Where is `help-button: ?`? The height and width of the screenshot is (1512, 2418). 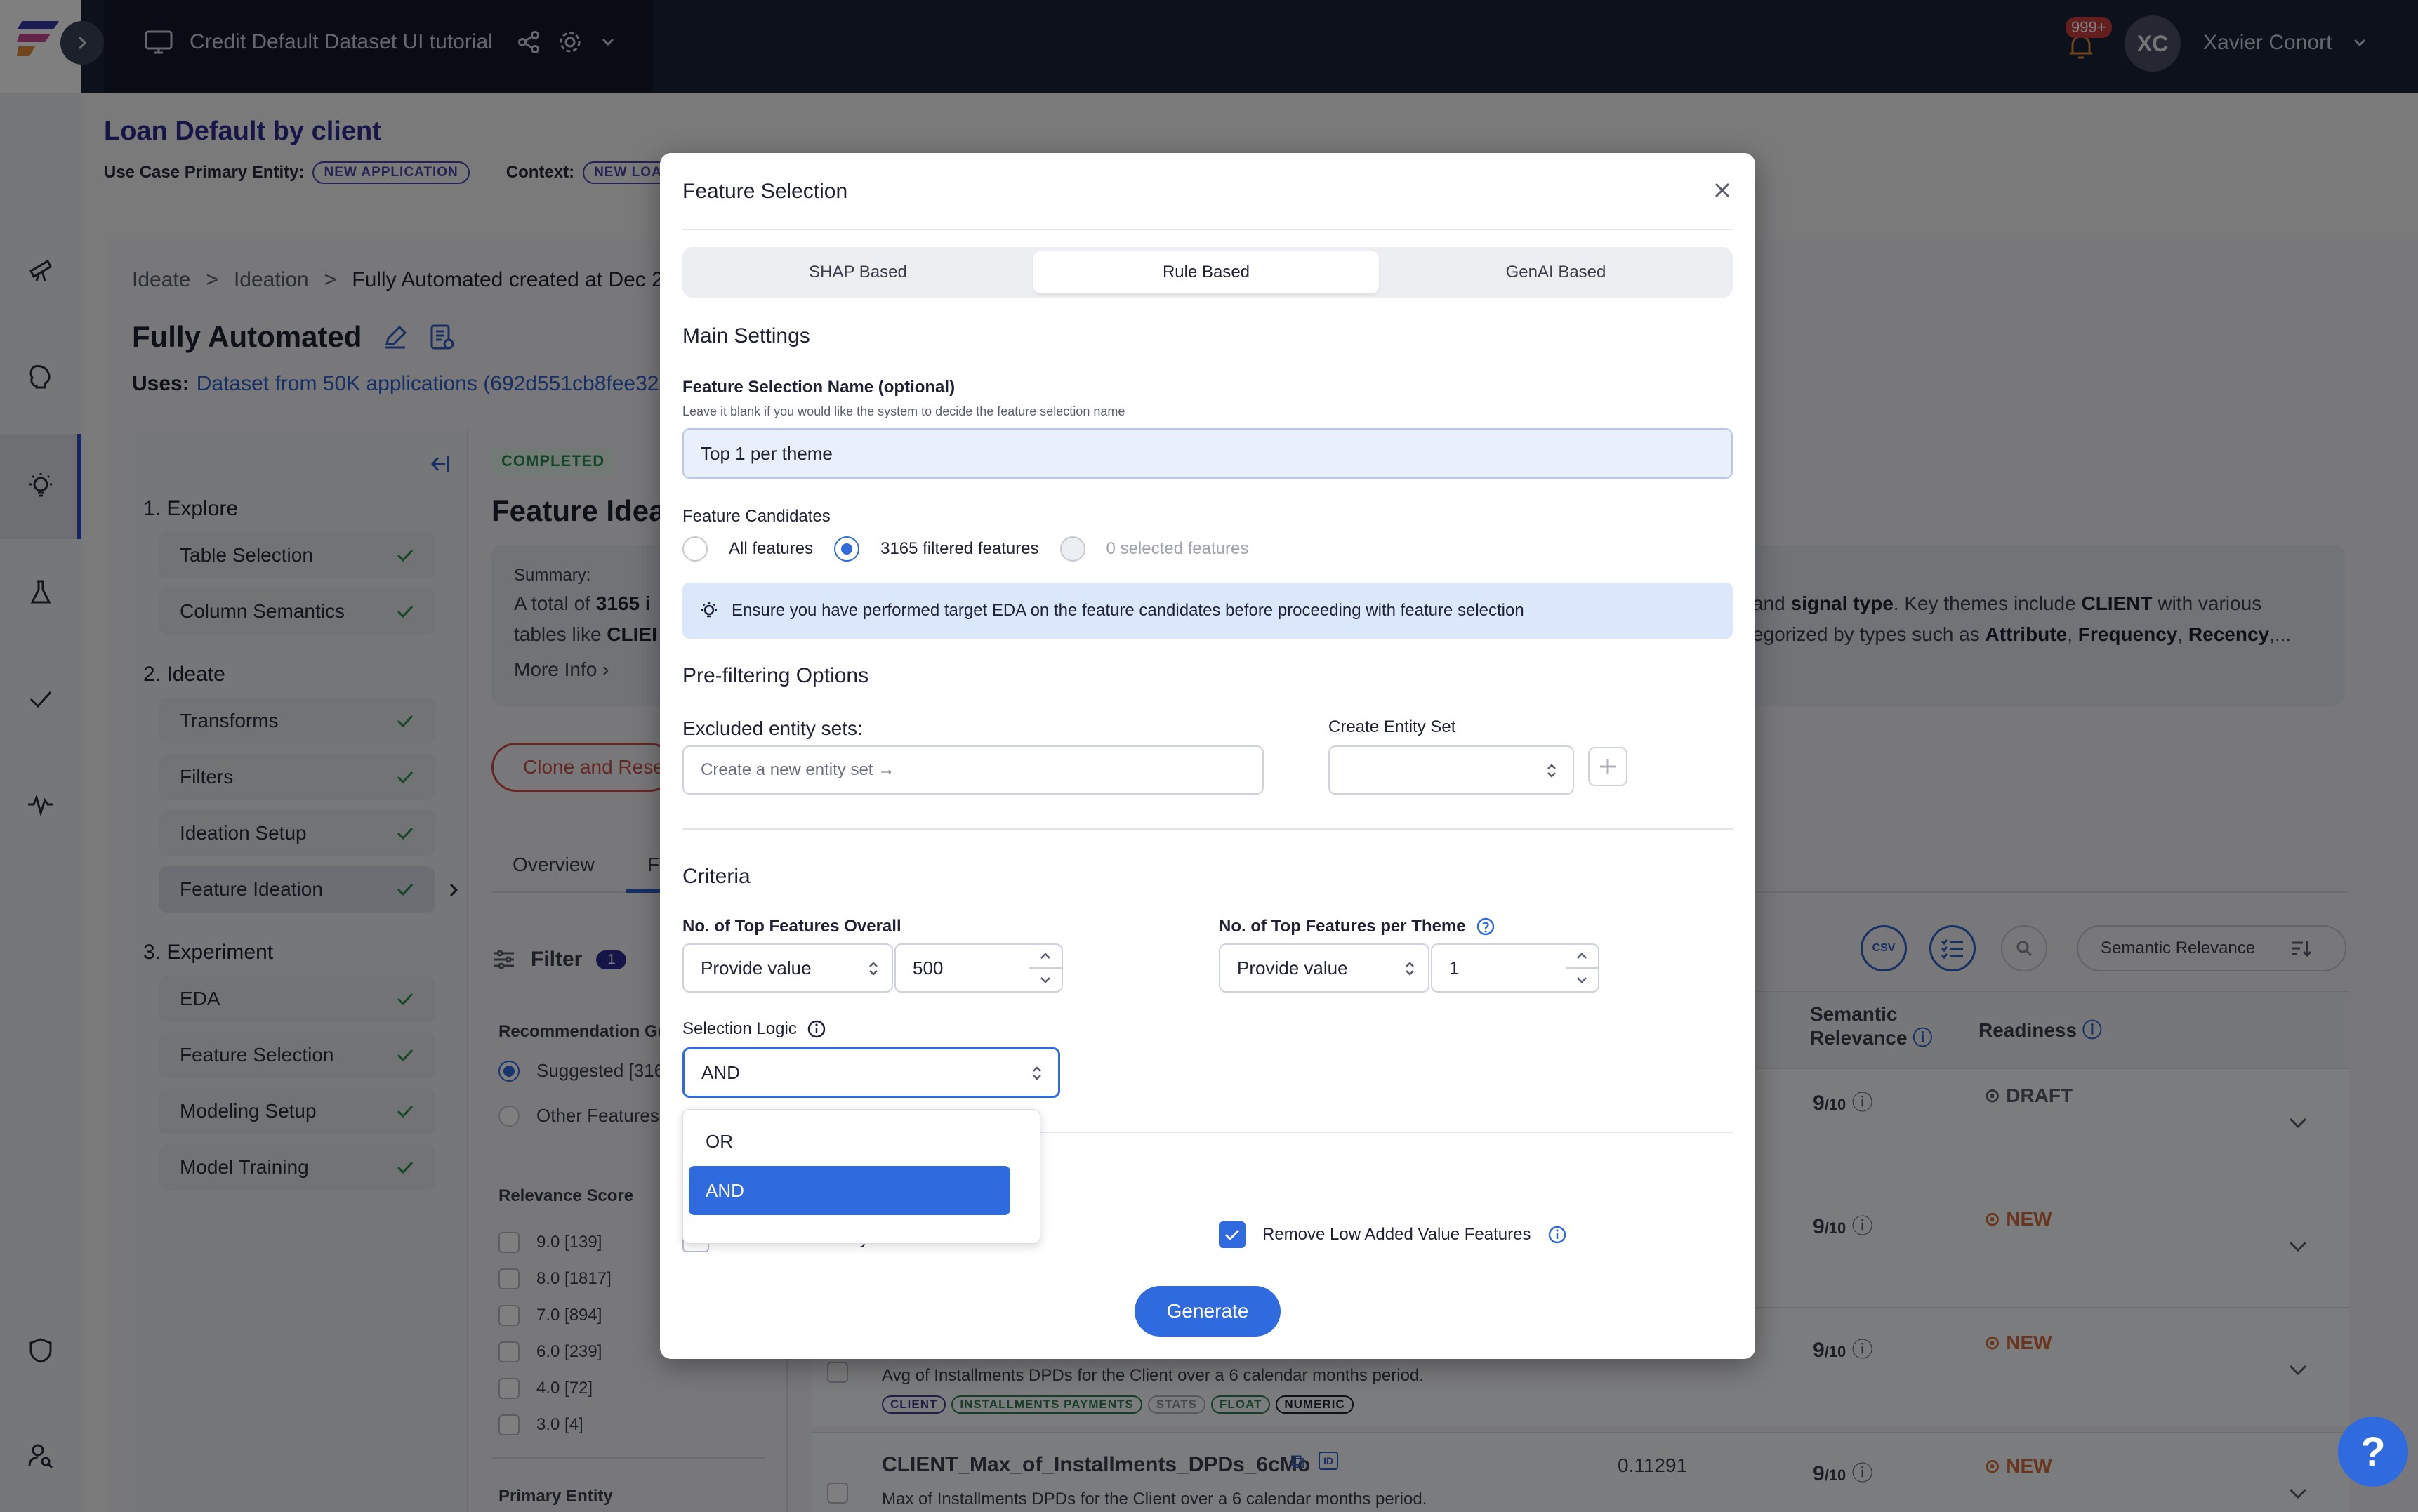 help-button: ? is located at coordinates (2373, 1452).